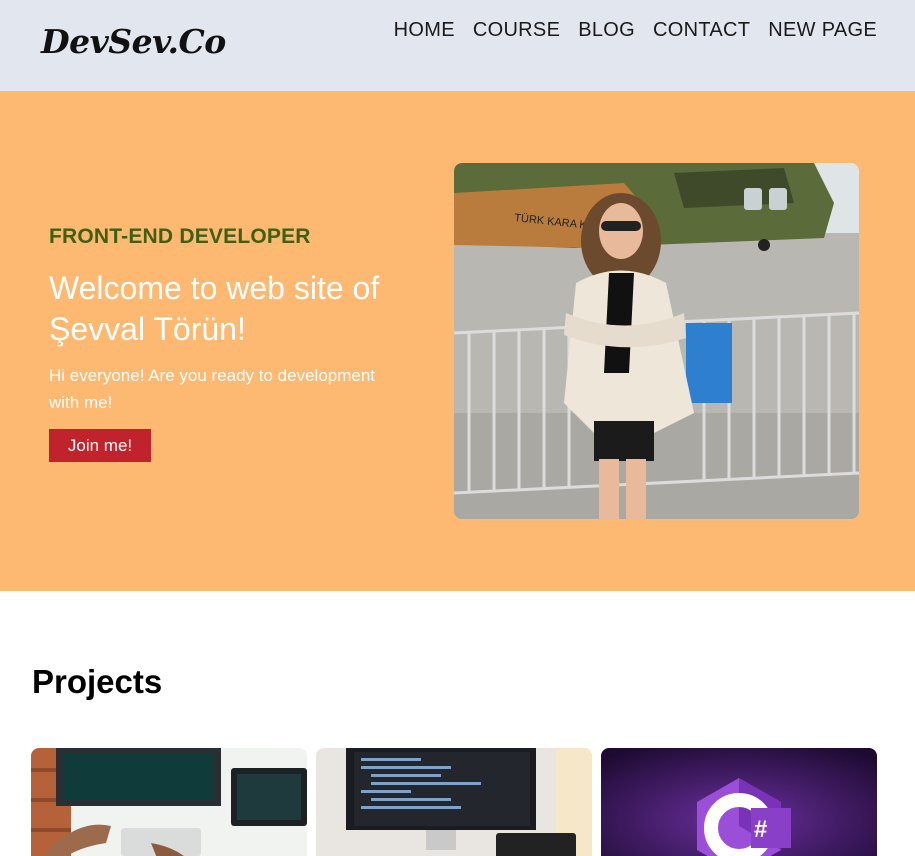 The height and width of the screenshot is (856, 915). Describe the element at coordinates (606, 30) in the screenshot. I see `nav-blog-link: BLOG` at that location.